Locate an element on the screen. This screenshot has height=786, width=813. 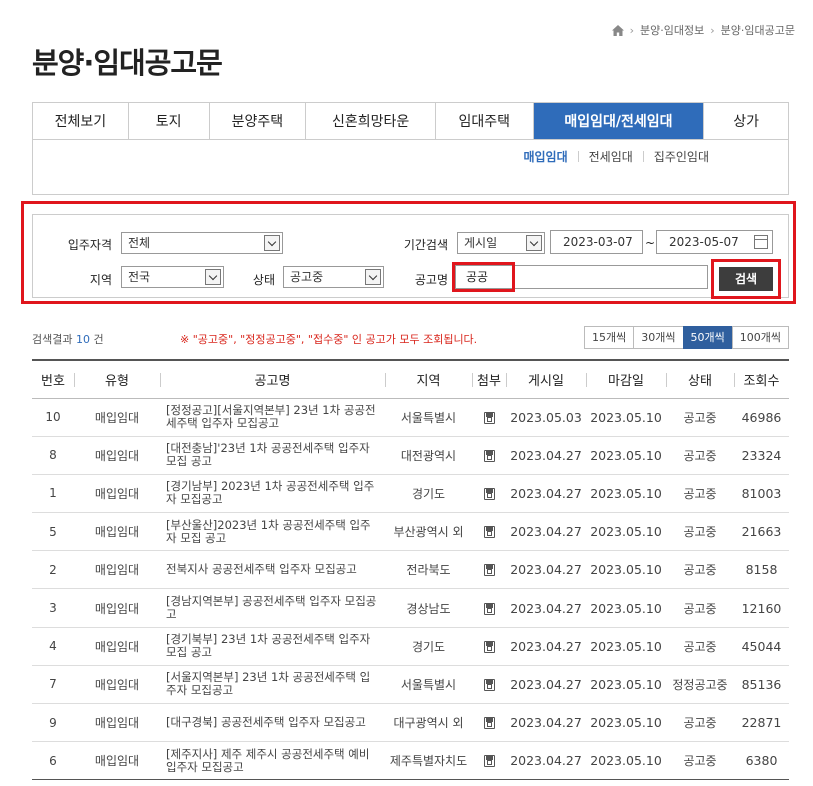
row-title-link: [경기남부] 2023년 1차 공공전세주택 입주자 모집공고 is located at coordinates (272, 493).